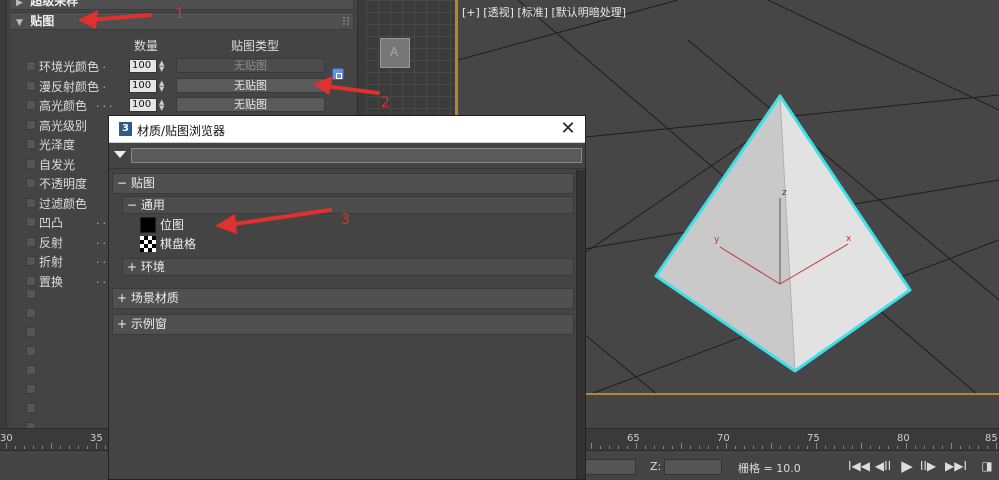  I want to click on axis-y-label: y, so click(717, 240).